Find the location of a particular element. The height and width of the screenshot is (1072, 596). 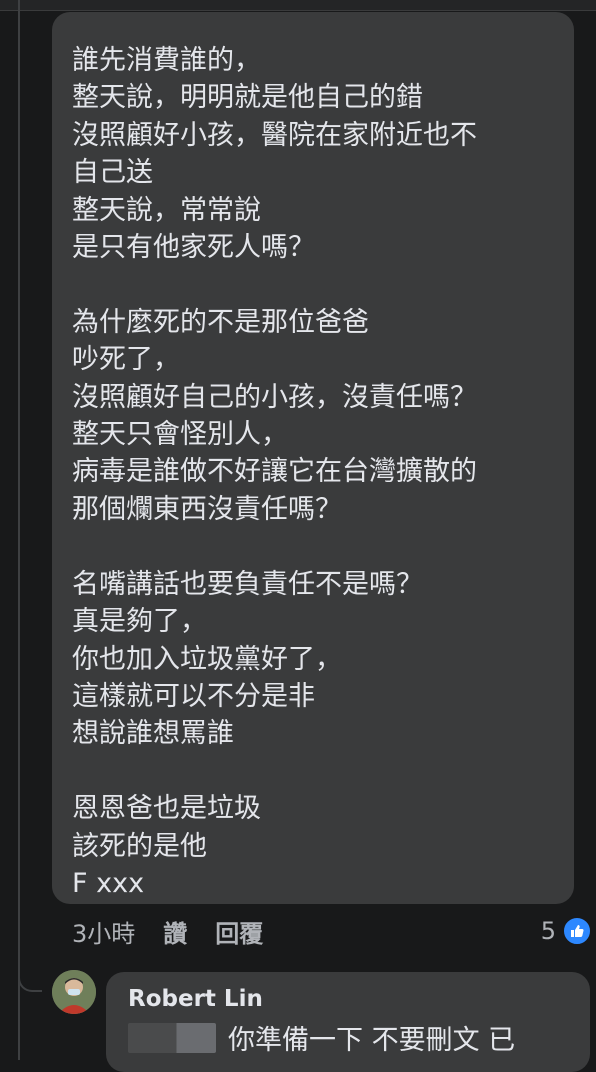

reply-branch-line is located at coordinates (30, 976).